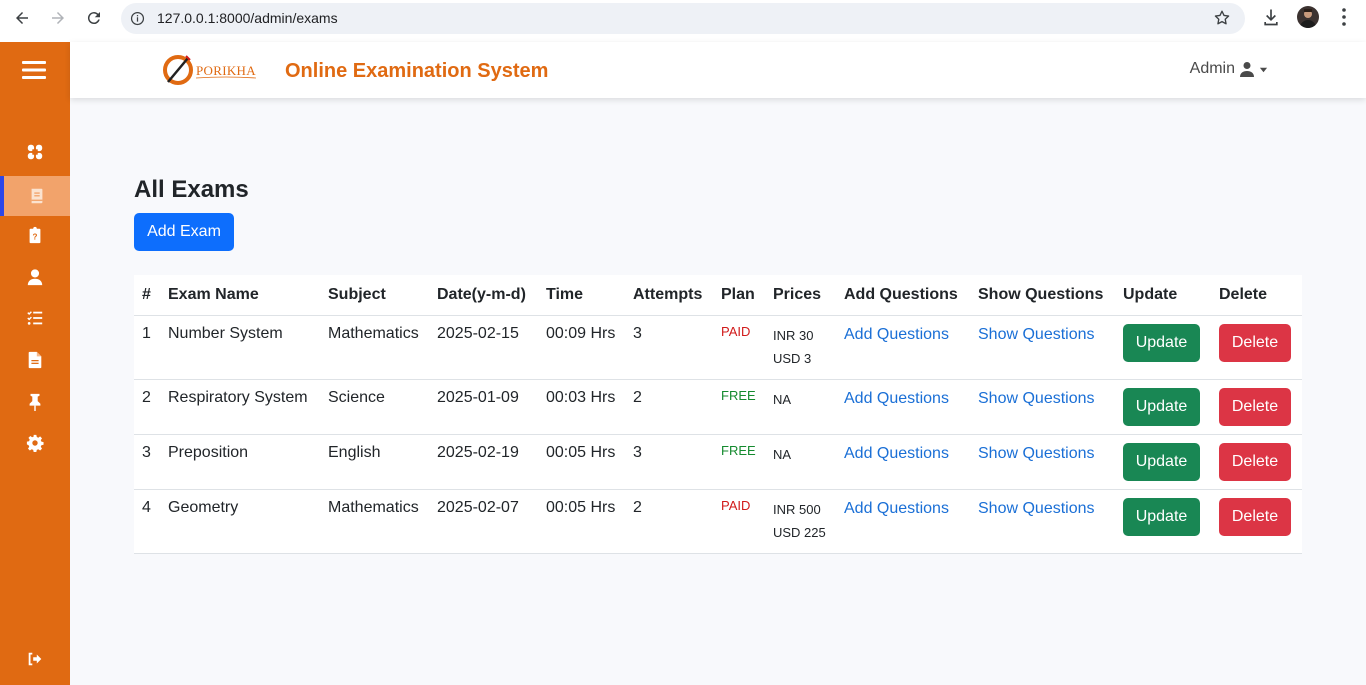  Describe the element at coordinates (1271, 17) in the screenshot. I see `download-icon` at that location.